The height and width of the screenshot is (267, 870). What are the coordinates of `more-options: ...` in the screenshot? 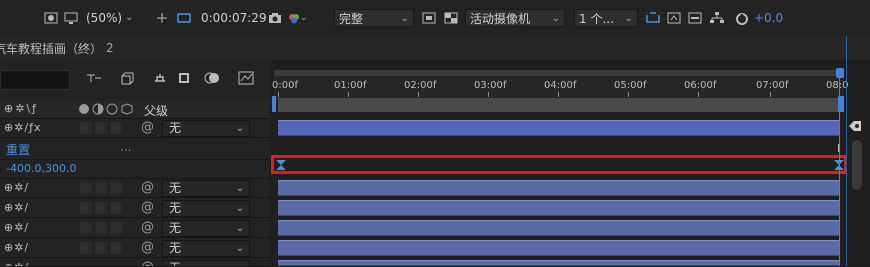 It's located at (125, 147).